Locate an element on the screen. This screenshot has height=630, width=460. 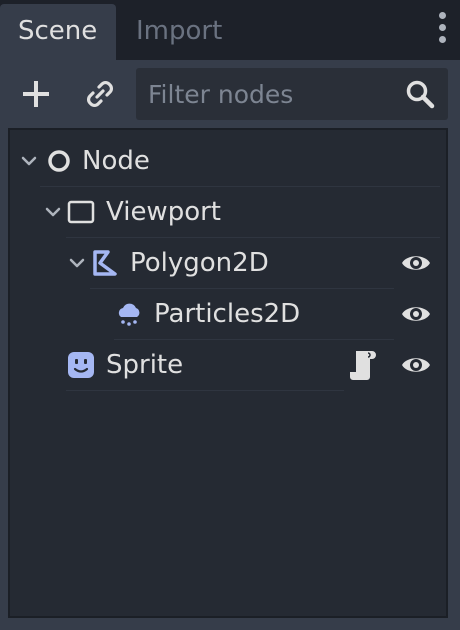
tab-scene: Scene is located at coordinates (58, 32).